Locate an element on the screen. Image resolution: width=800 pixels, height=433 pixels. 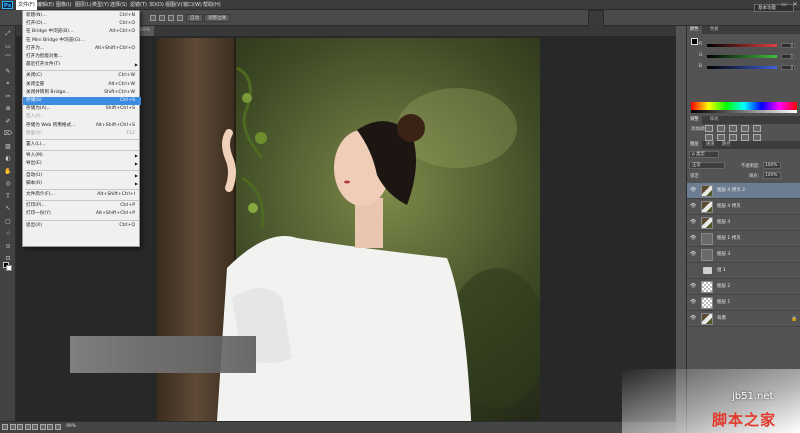
layer-name: 图层 1 is located at coordinates (723, 303).